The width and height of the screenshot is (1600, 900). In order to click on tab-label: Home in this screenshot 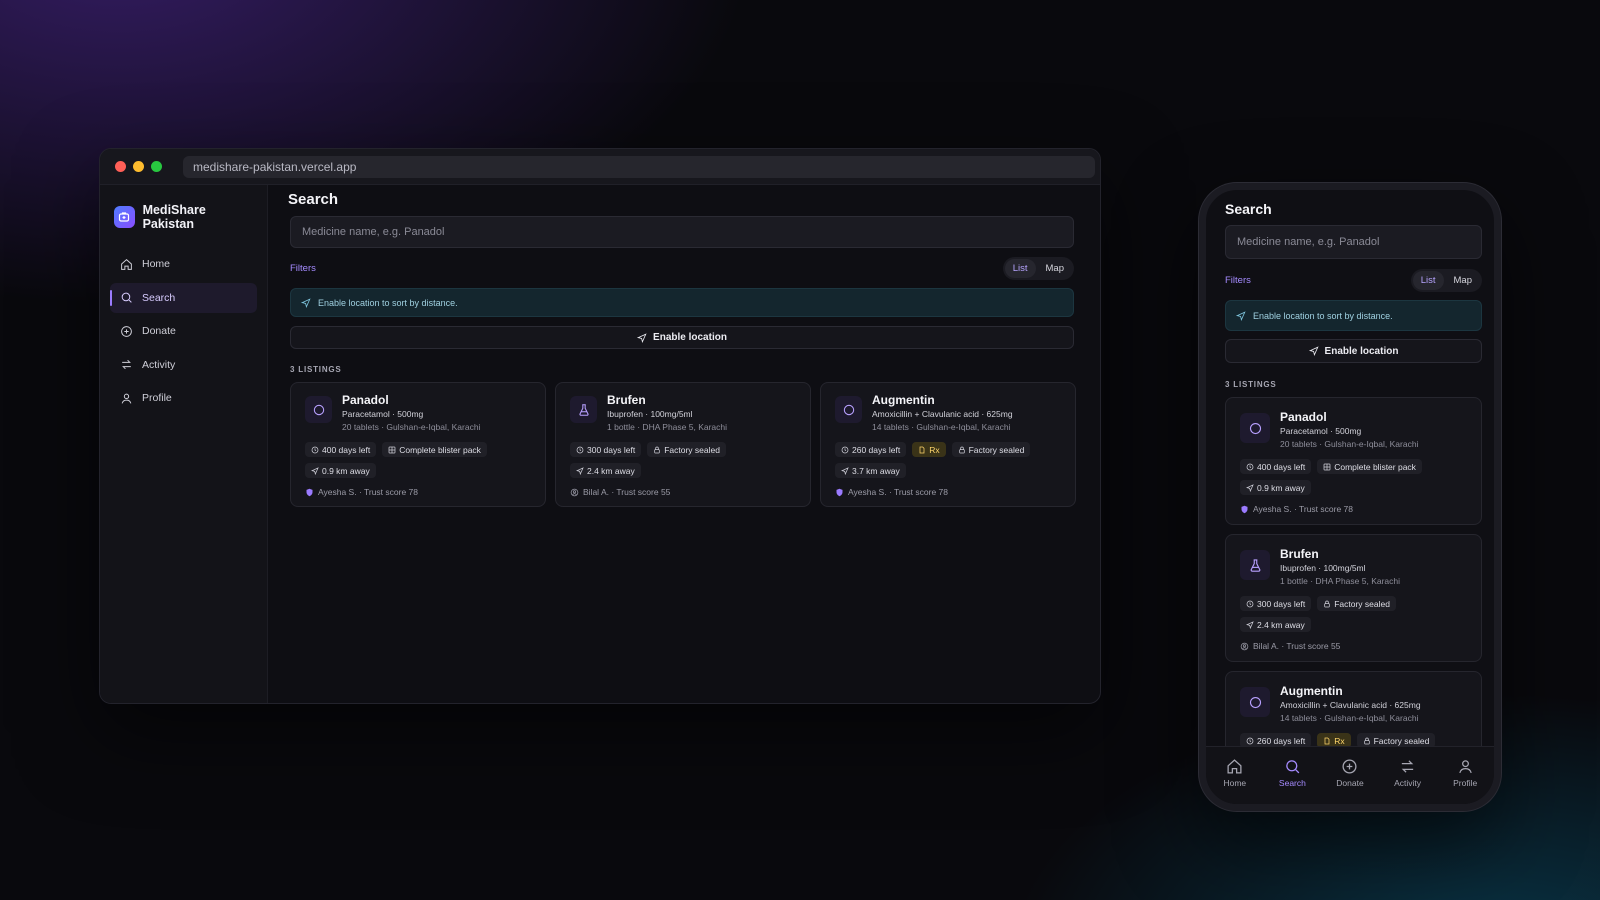, I will do `click(1235, 783)`.